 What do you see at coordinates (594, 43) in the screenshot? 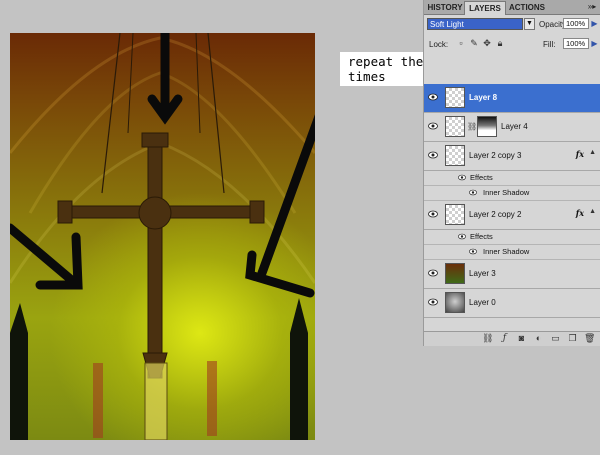
I see `fill-slider-arrow-icon: ▶` at bounding box center [594, 43].